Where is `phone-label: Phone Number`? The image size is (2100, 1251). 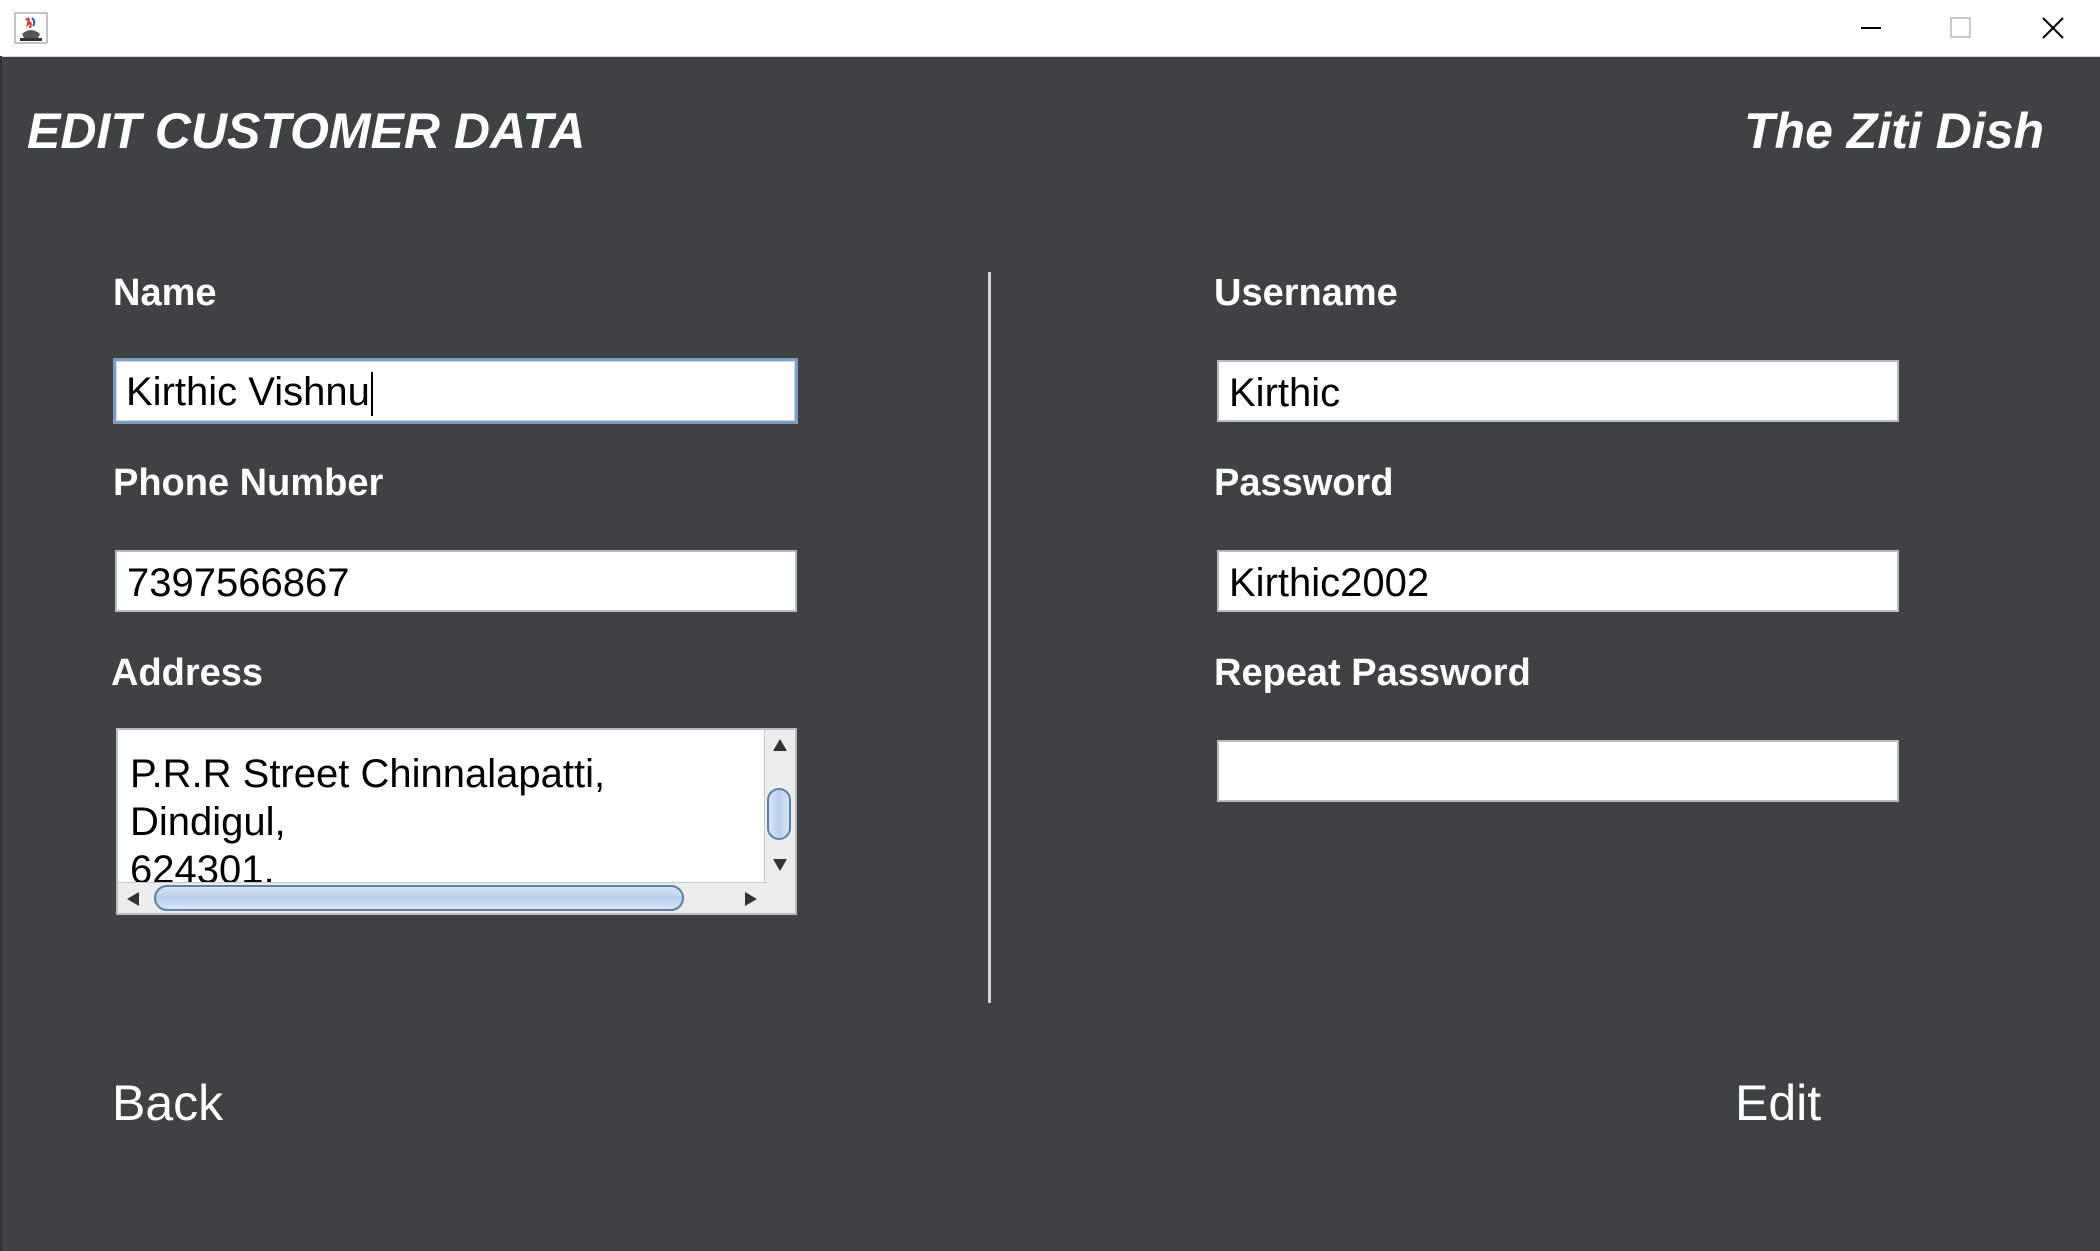 phone-label: Phone Number is located at coordinates (248, 483).